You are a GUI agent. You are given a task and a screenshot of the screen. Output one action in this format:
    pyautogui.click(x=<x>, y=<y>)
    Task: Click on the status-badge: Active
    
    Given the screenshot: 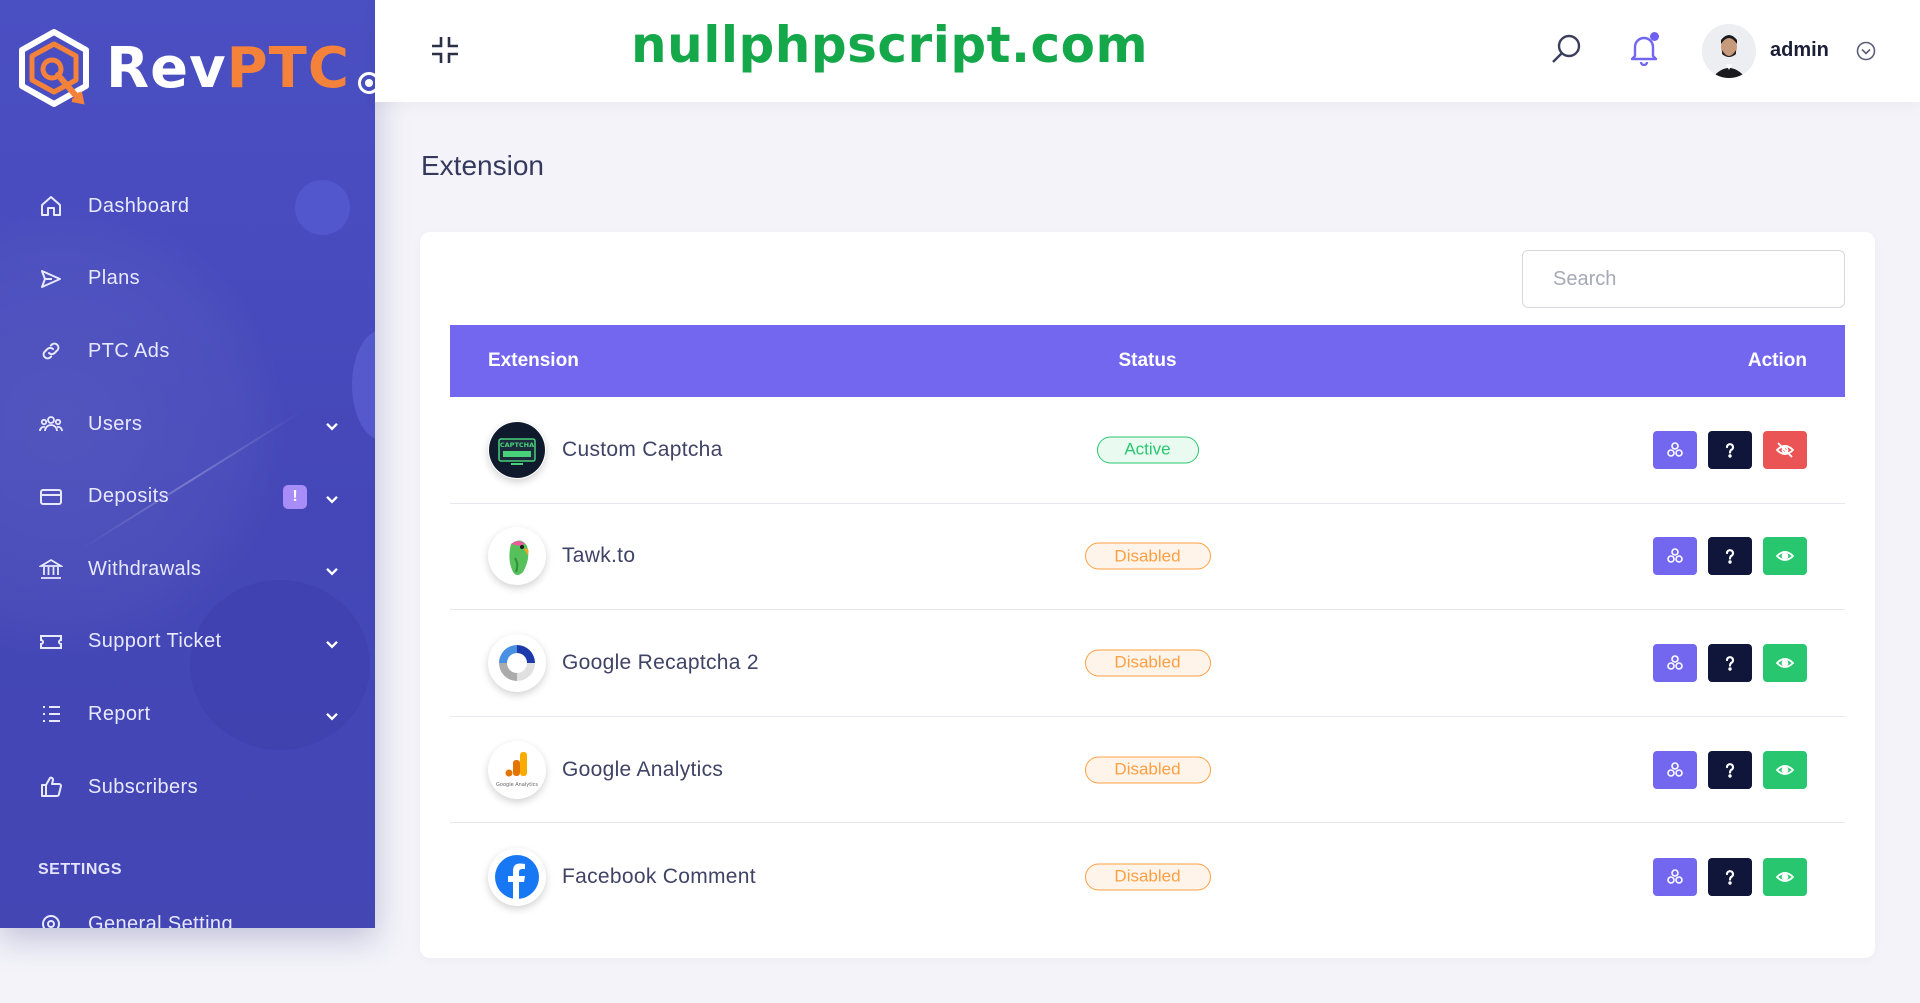 What is the action you would take?
    pyautogui.click(x=1147, y=450)
    